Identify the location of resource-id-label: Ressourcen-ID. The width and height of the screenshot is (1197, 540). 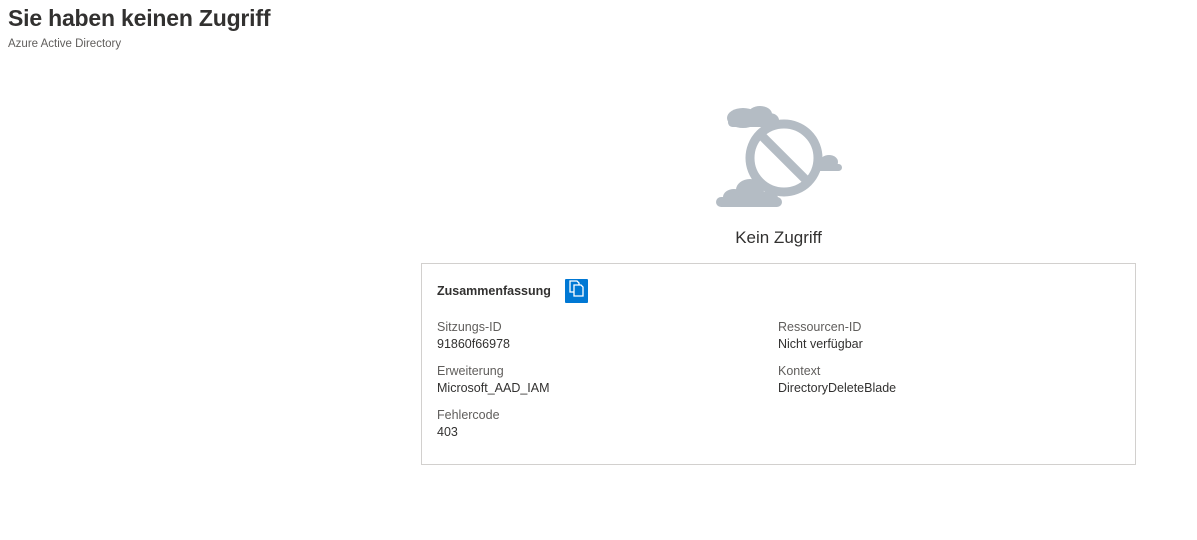
(820, 327).